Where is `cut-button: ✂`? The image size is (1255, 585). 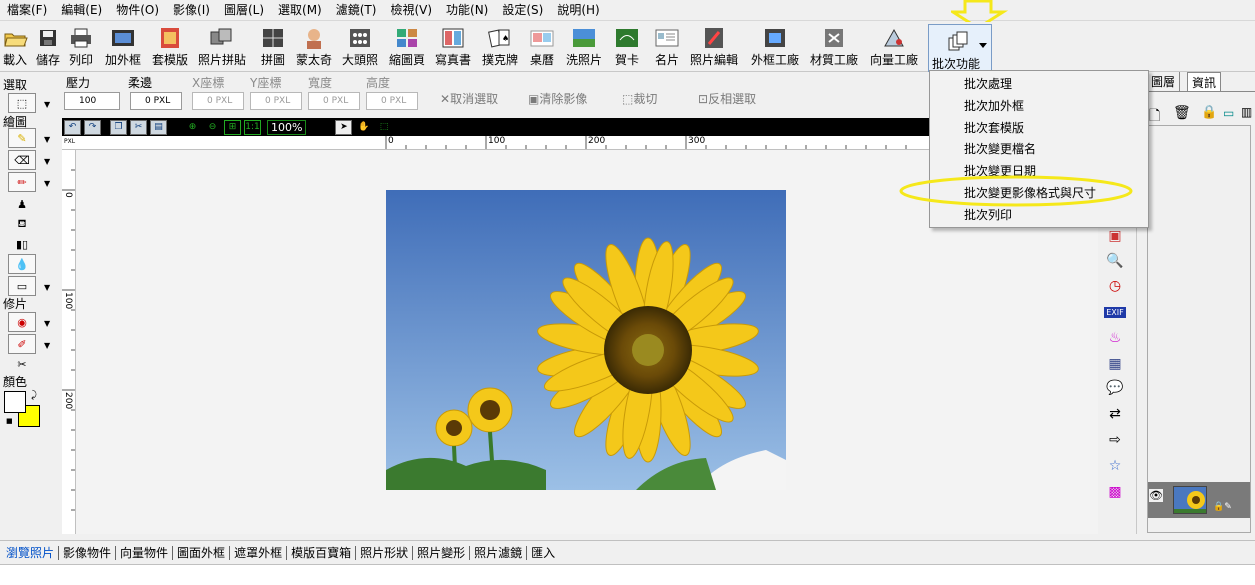 cut-button: ✂ is located at coordinates (138, 127).